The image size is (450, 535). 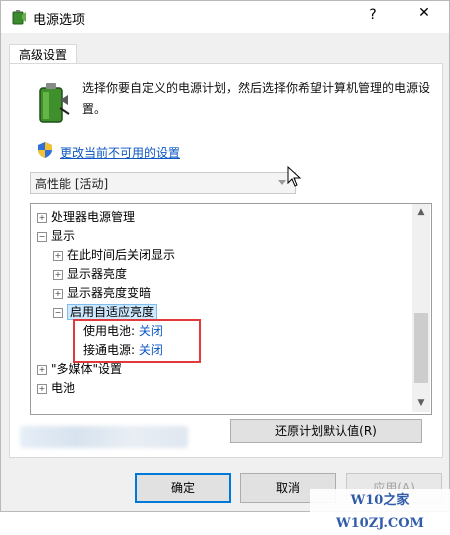 I want to click on scrollbar-thumb, so click(x=421, y=348).